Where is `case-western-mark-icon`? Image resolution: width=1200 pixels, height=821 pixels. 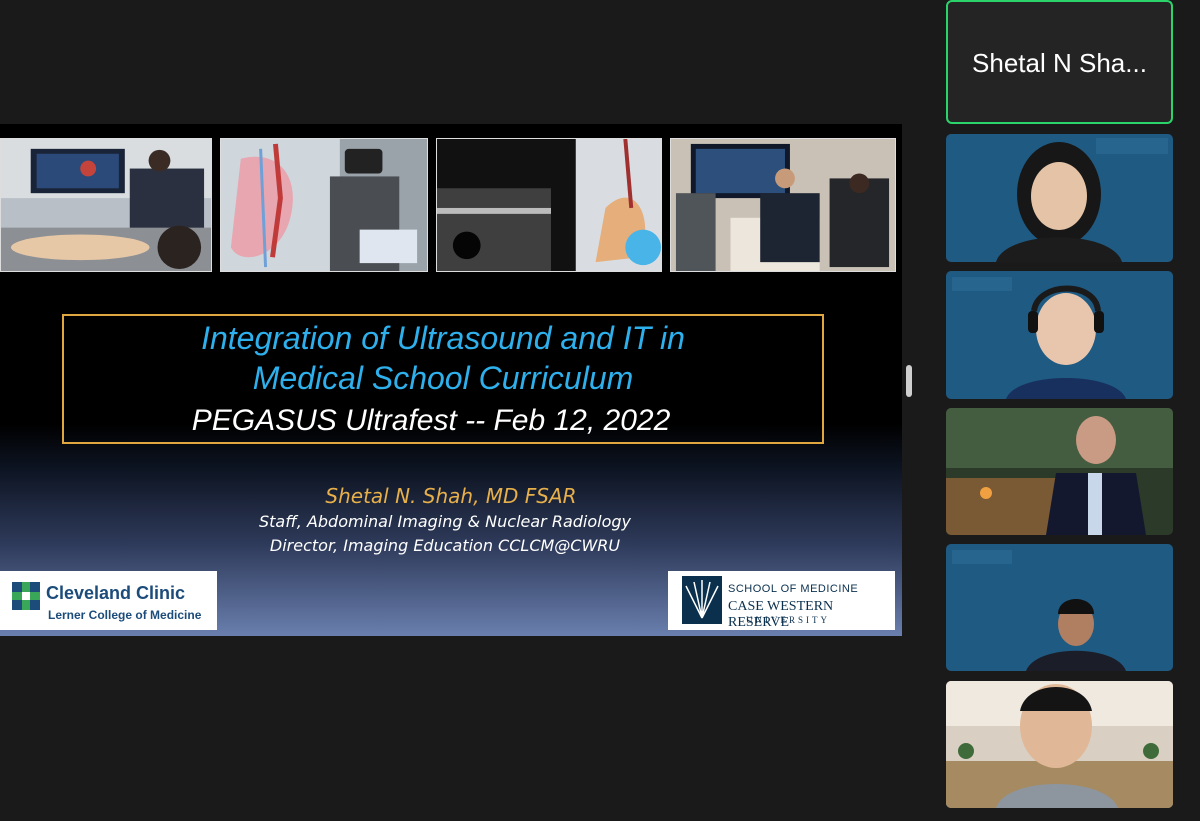 case-western-mark-icon is located at coordinates (702, 600).